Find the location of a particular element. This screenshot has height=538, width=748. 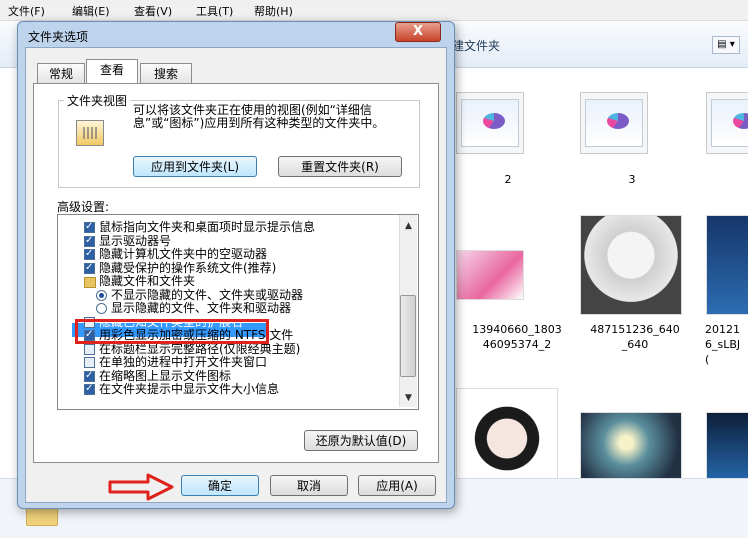

image-thumbnail-portrait is located at coordinates (507, 434).